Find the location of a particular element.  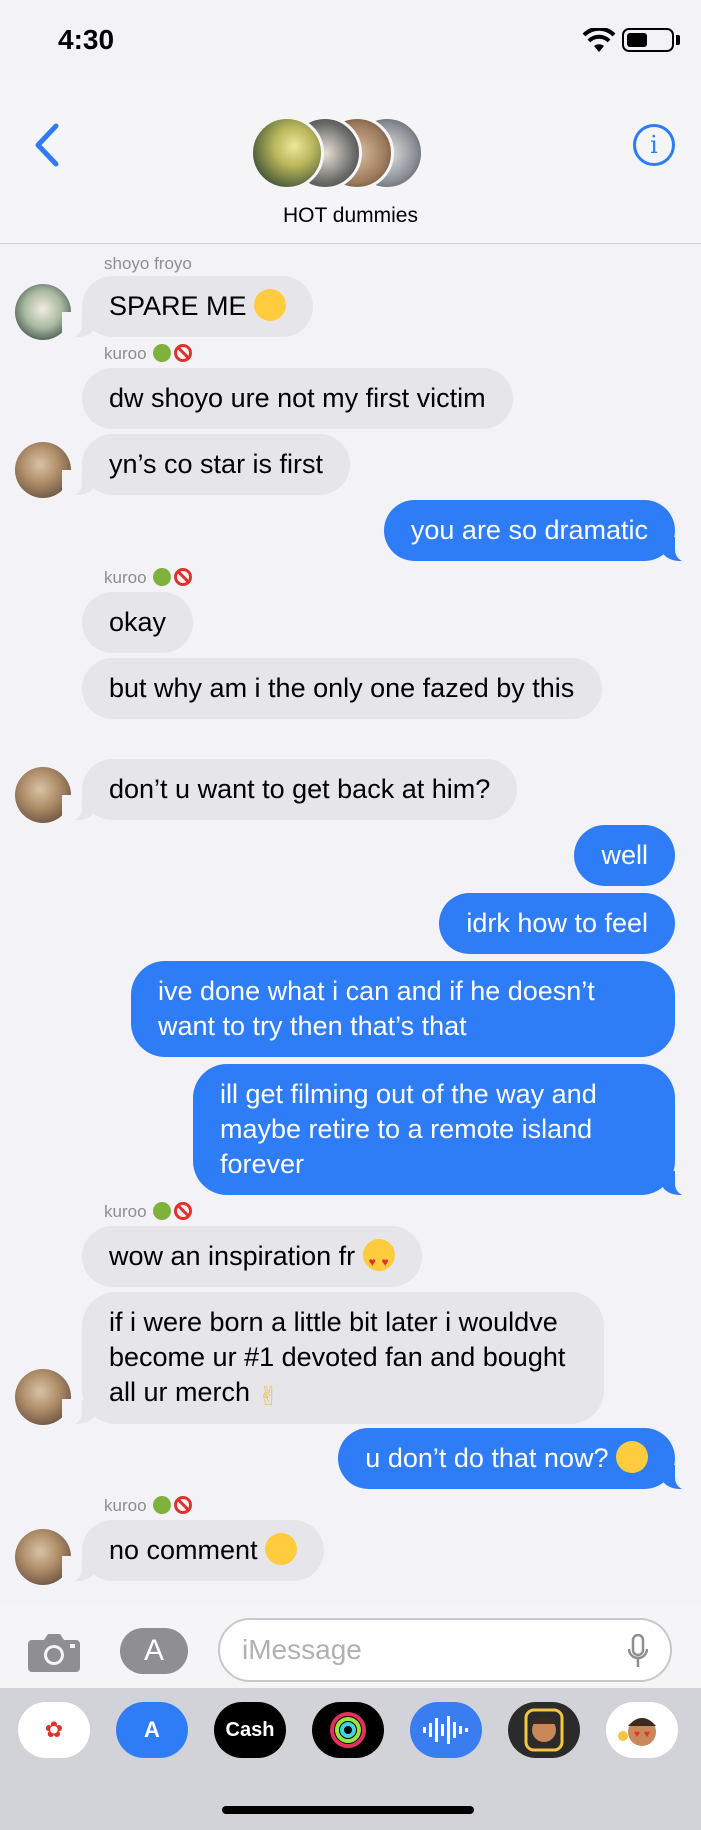

app-store-drawer-icon: A is located at coordinates (152, 1730).